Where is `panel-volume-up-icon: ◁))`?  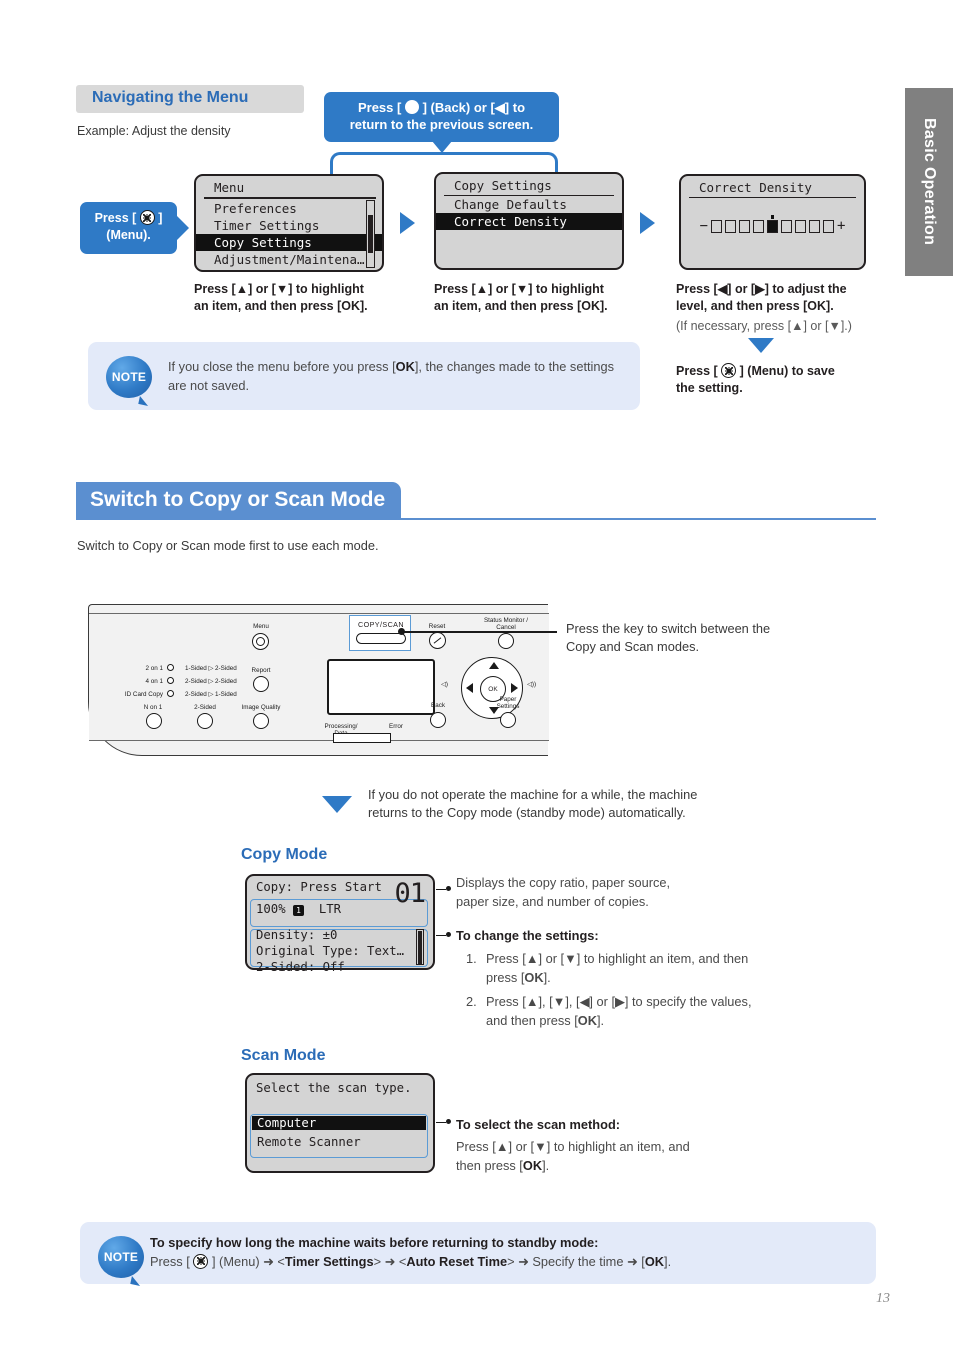 panel-volume-up-icon: ◁)) is located at coordinates (532, 684).